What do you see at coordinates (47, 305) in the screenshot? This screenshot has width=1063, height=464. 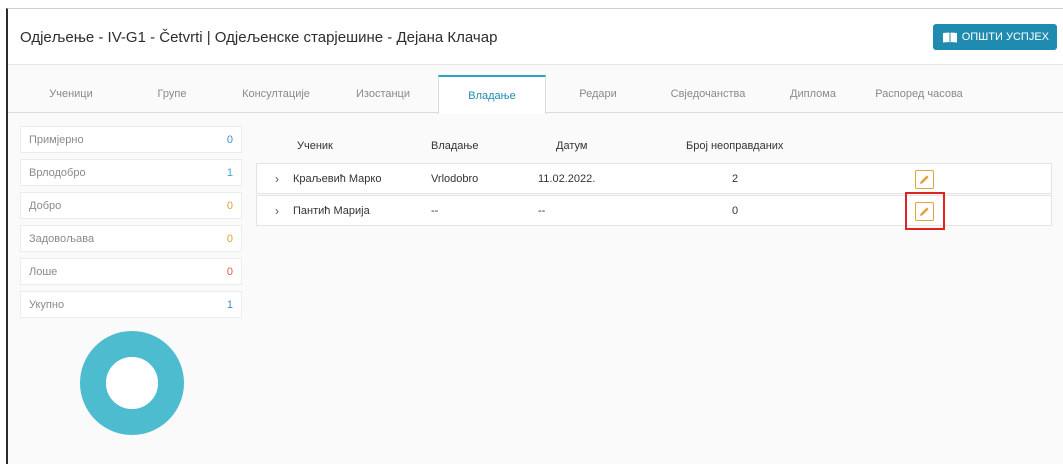 I see `stat-label: Укупно` at bounding box center [47, 305].